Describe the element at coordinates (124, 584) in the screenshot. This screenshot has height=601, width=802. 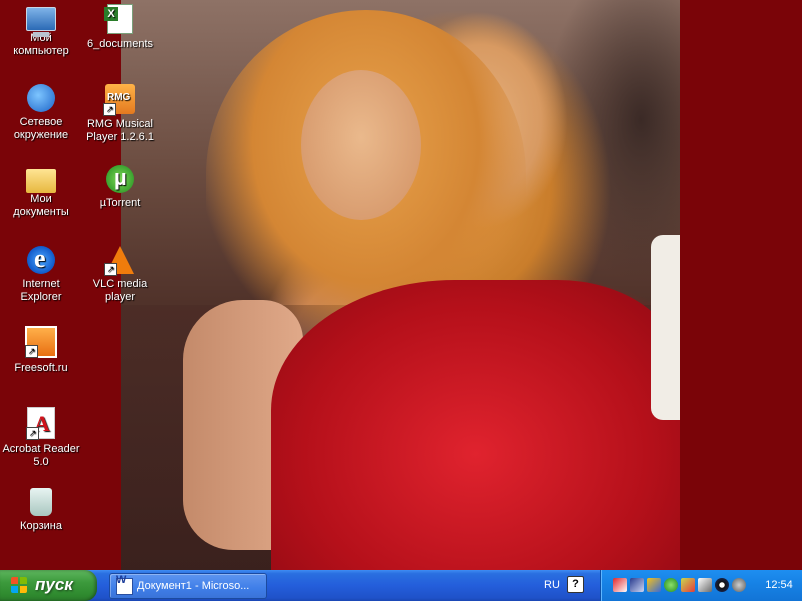
I see `word-document-icon` at that location.